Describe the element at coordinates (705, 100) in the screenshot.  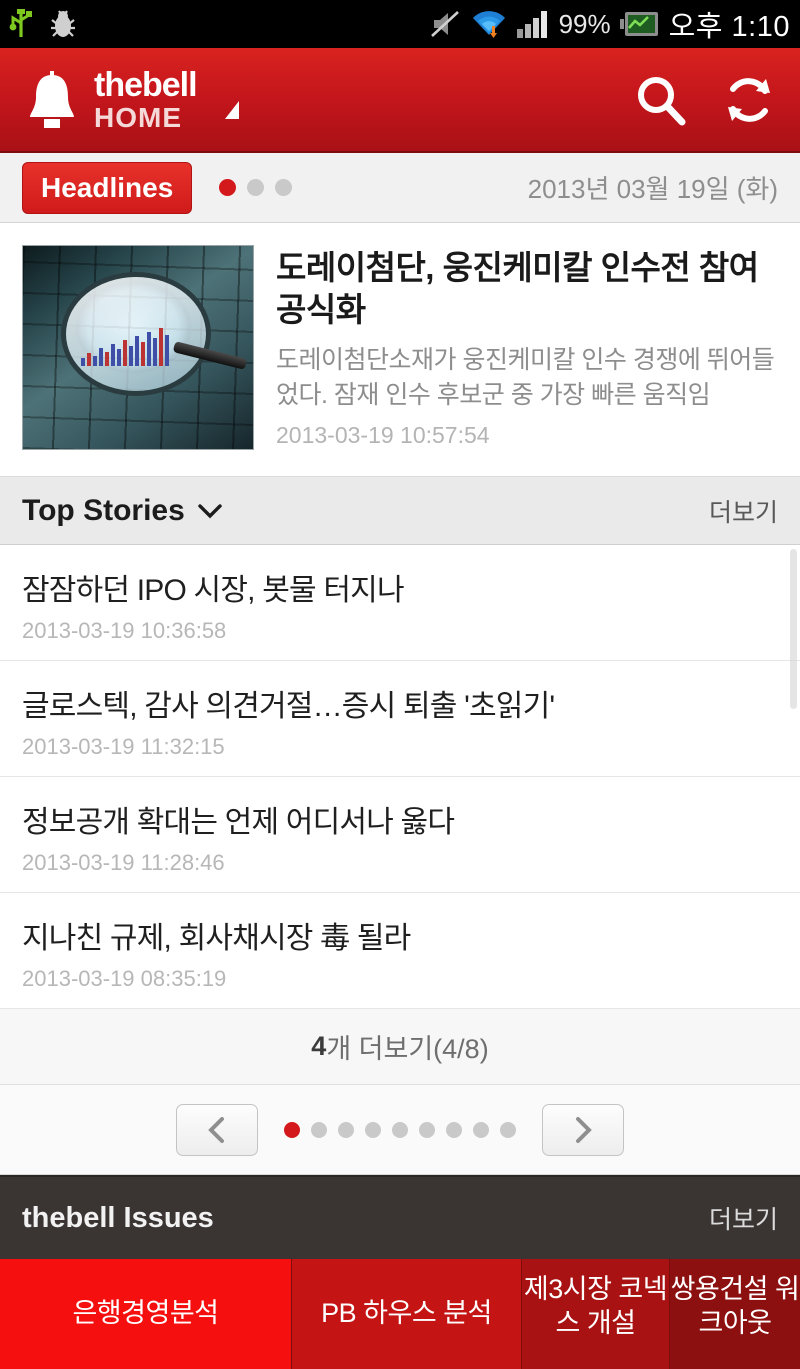
I see `app-header-actions` at that location.